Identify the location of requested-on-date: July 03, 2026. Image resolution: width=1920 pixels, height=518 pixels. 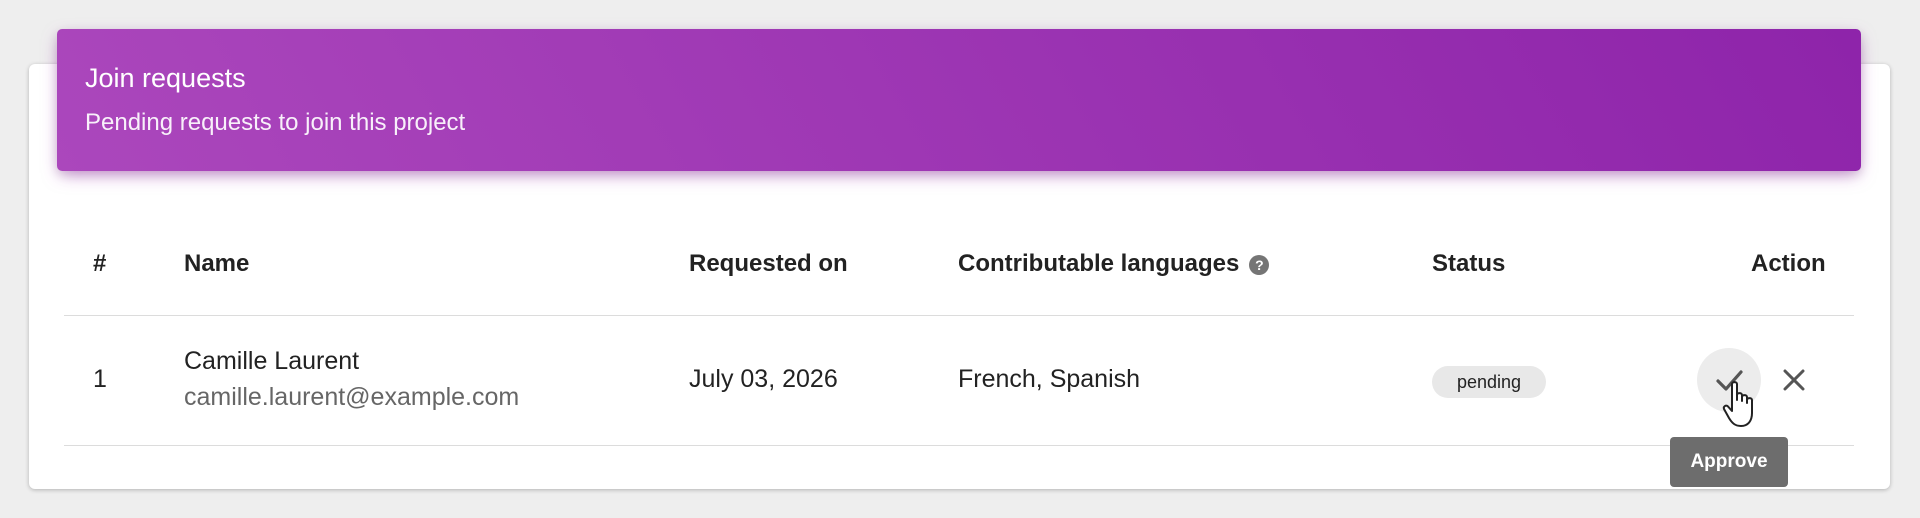
(763, 379).